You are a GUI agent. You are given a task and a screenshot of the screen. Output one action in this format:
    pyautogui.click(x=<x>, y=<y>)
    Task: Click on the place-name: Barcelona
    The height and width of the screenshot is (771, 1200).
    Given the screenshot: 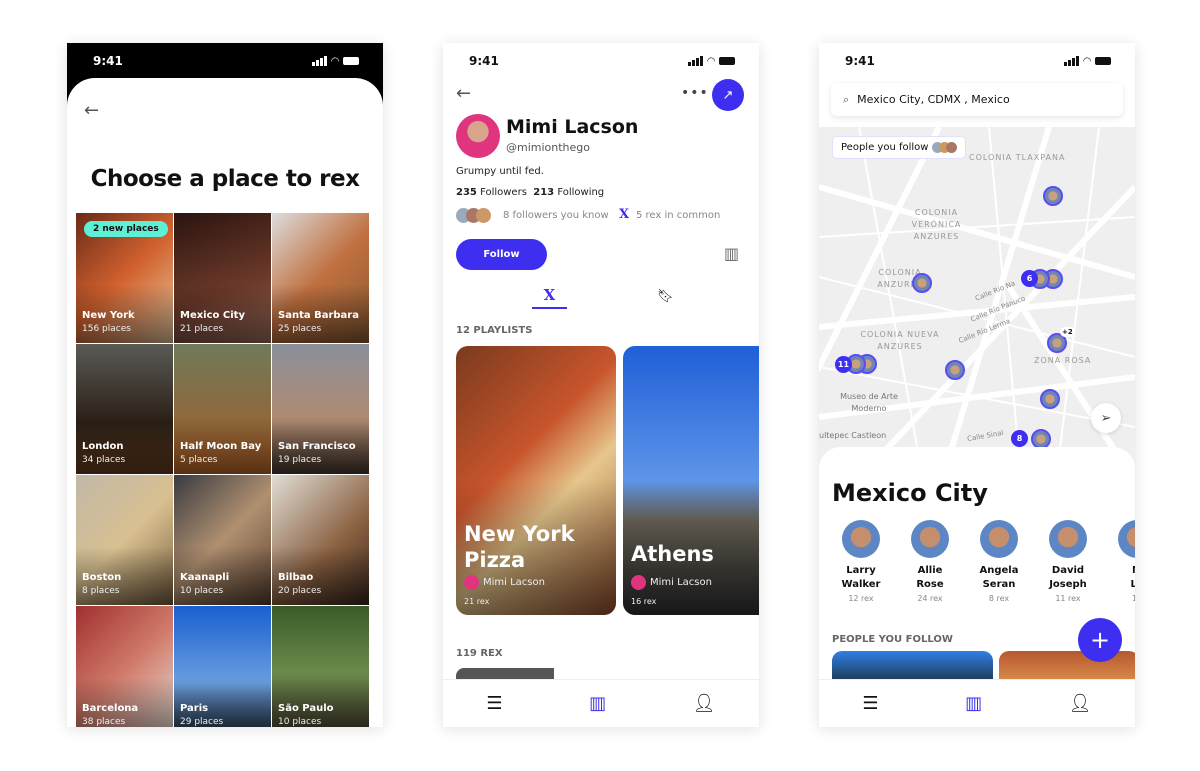 What is the action you would take?
    pyautogui.click(x=110, y=708)
    